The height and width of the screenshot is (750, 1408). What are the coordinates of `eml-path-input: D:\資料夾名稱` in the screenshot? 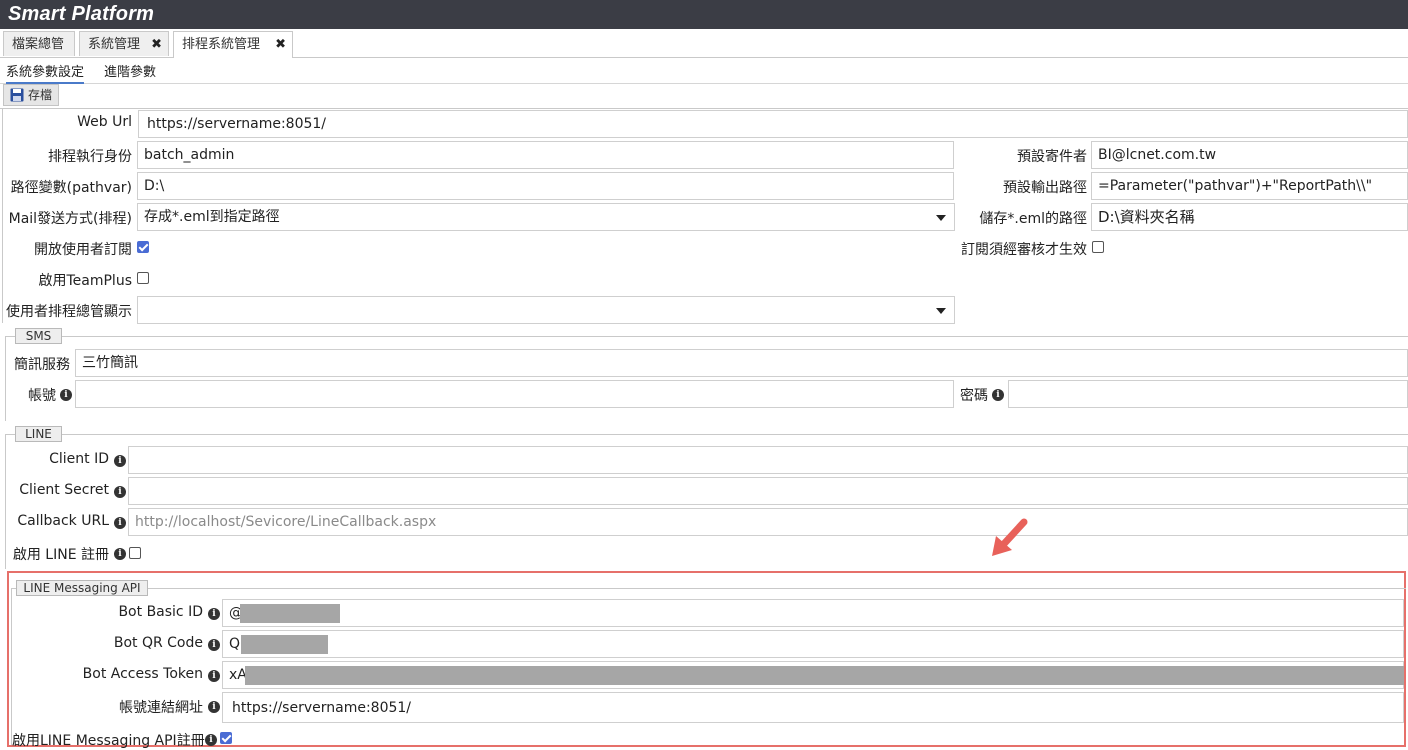 It's located at (1249, 217).